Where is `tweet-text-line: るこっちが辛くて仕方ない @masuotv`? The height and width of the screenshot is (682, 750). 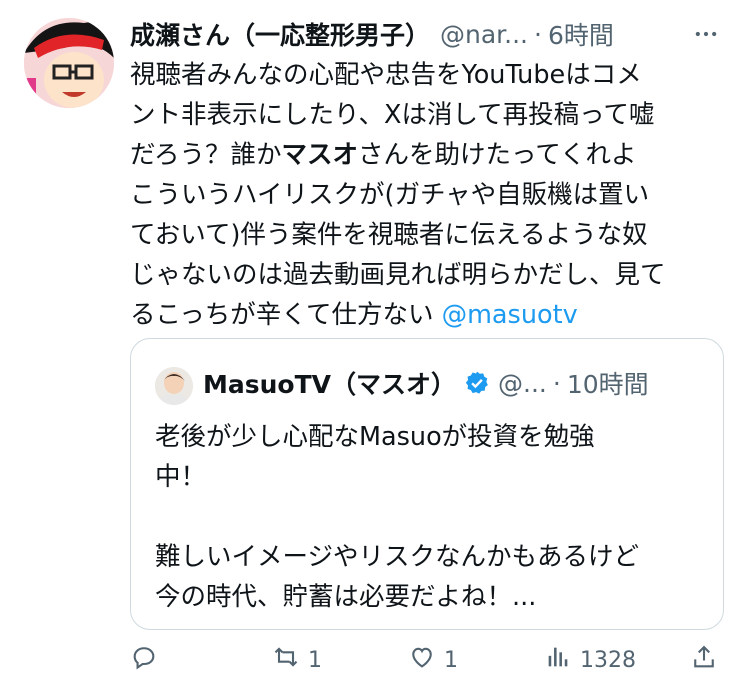
tweet-text-line: るこっちが辛くて仕方ない @masuotv is located at coordinates (430, 315).